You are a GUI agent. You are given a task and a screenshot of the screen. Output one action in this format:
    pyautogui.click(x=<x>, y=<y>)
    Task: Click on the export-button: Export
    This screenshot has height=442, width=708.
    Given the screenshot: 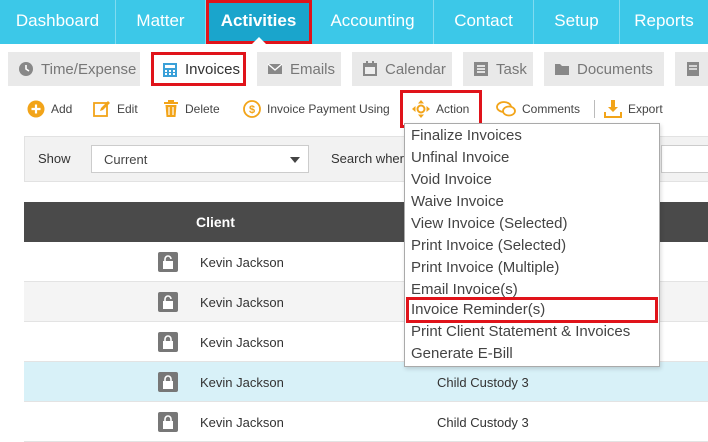 What is the action you would take?
    pyautogui.click(x=633, y=109)
    